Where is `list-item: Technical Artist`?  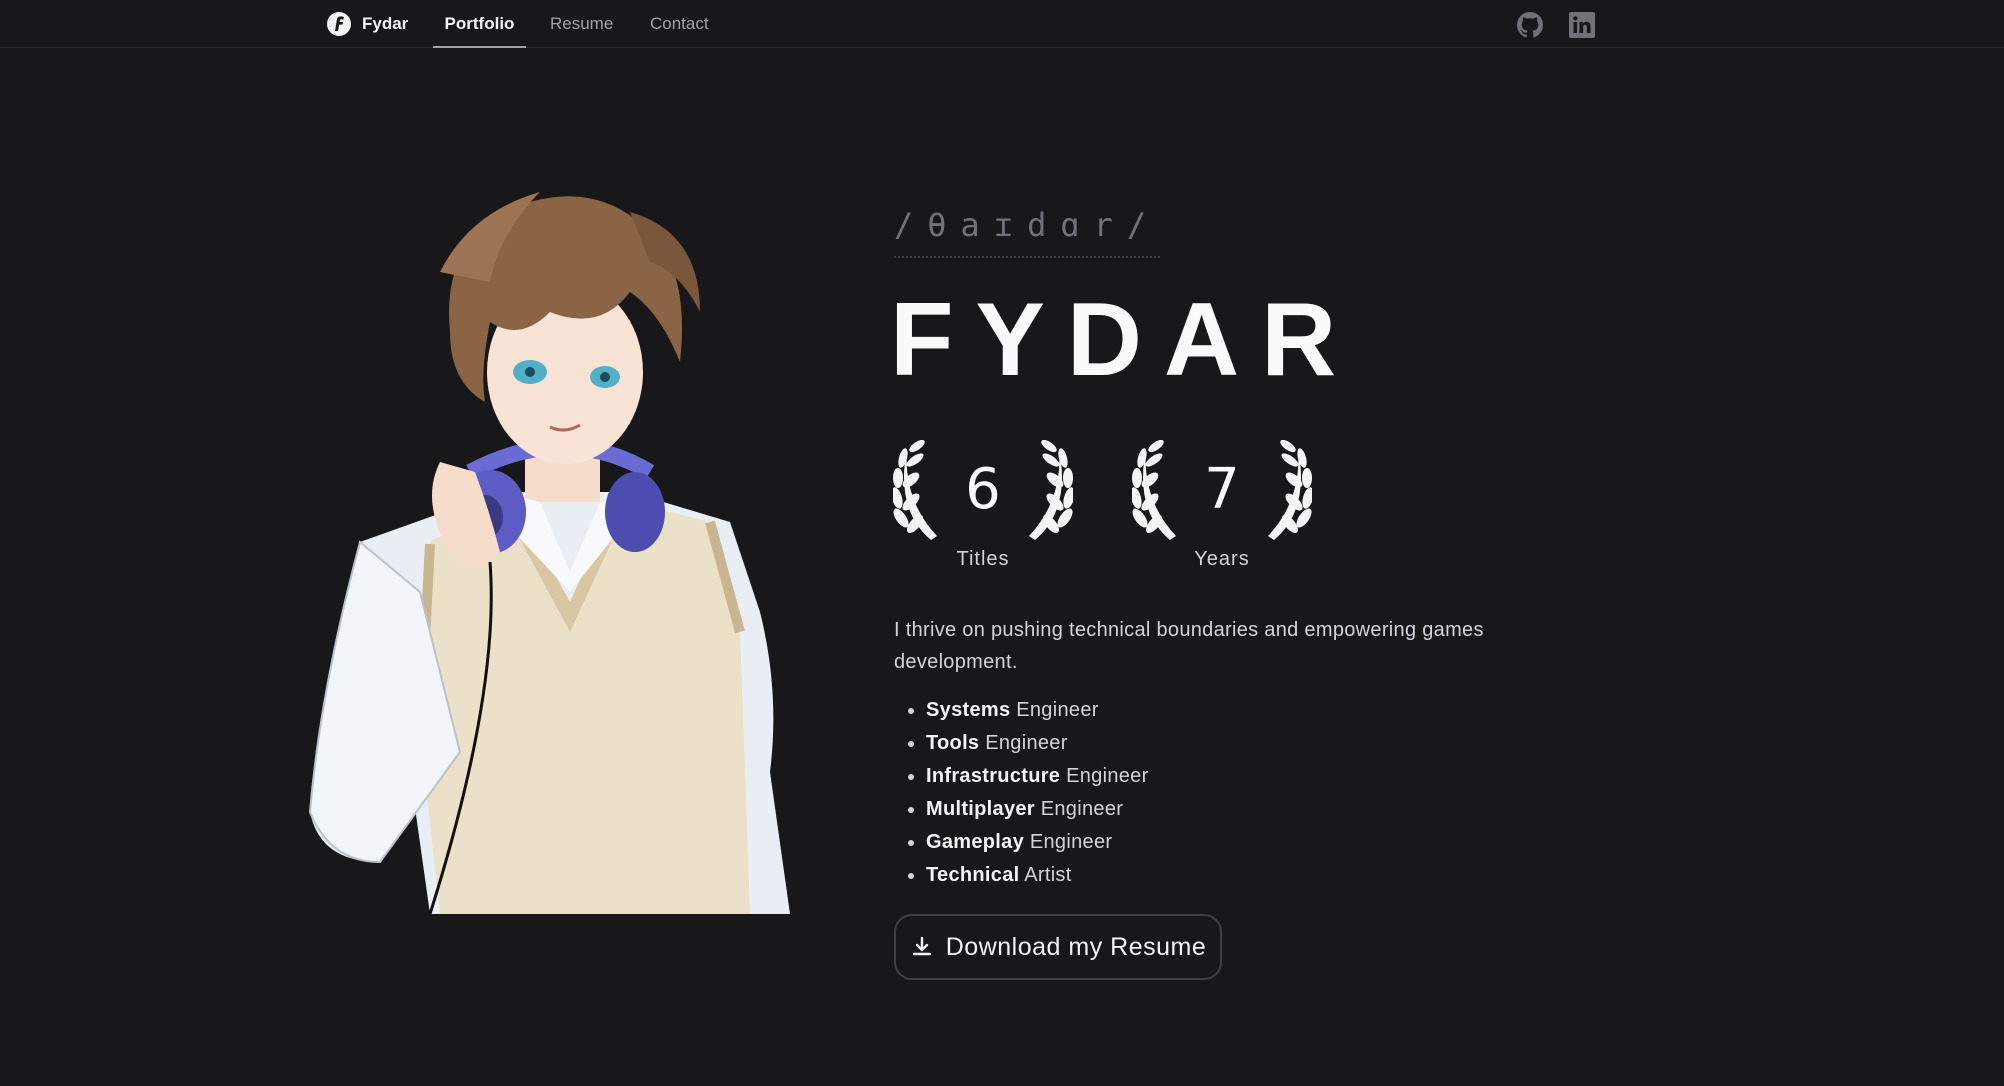 list-item: Technical Artist is located at coordinates (1037, 875).